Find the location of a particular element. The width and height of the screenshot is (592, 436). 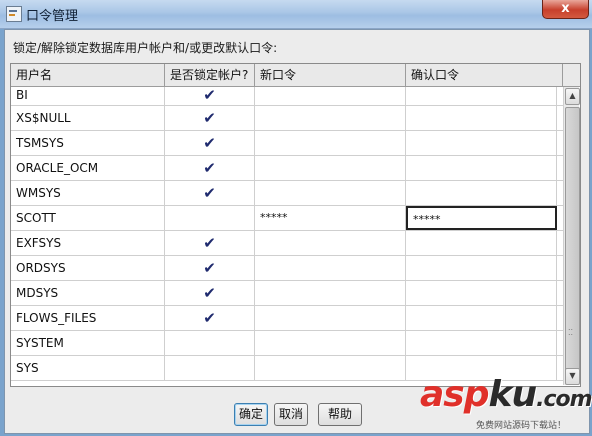

column-header-locked: 是否锁定帐户? is located at coordinates (210, 75).